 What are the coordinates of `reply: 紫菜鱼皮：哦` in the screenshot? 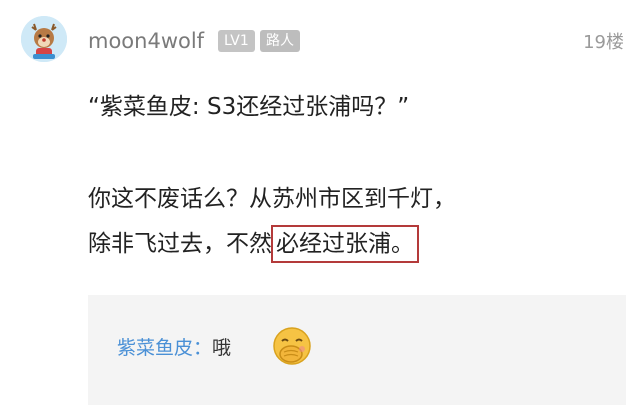 It's located at (174, 348).